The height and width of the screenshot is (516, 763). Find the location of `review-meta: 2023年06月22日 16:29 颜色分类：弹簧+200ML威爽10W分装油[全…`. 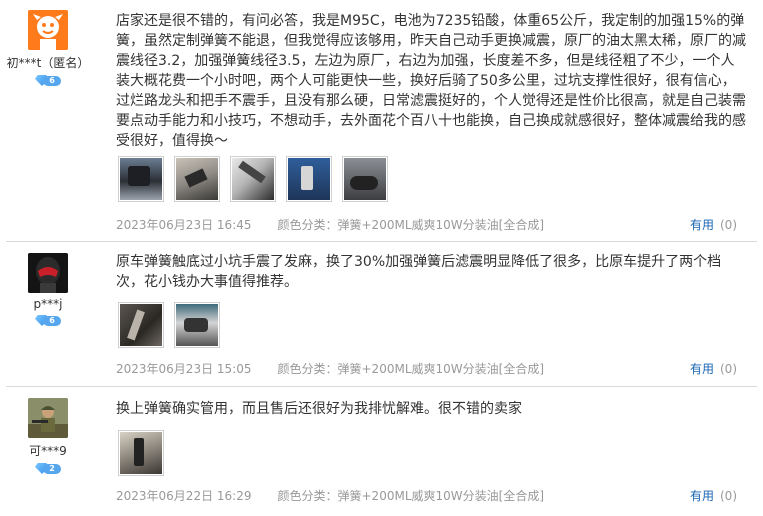

review-meta: 2023年06月22日 16:29 颜色分类：弹簧+200ML威爽10W分装油[全… is located at coordinates (330, 495).